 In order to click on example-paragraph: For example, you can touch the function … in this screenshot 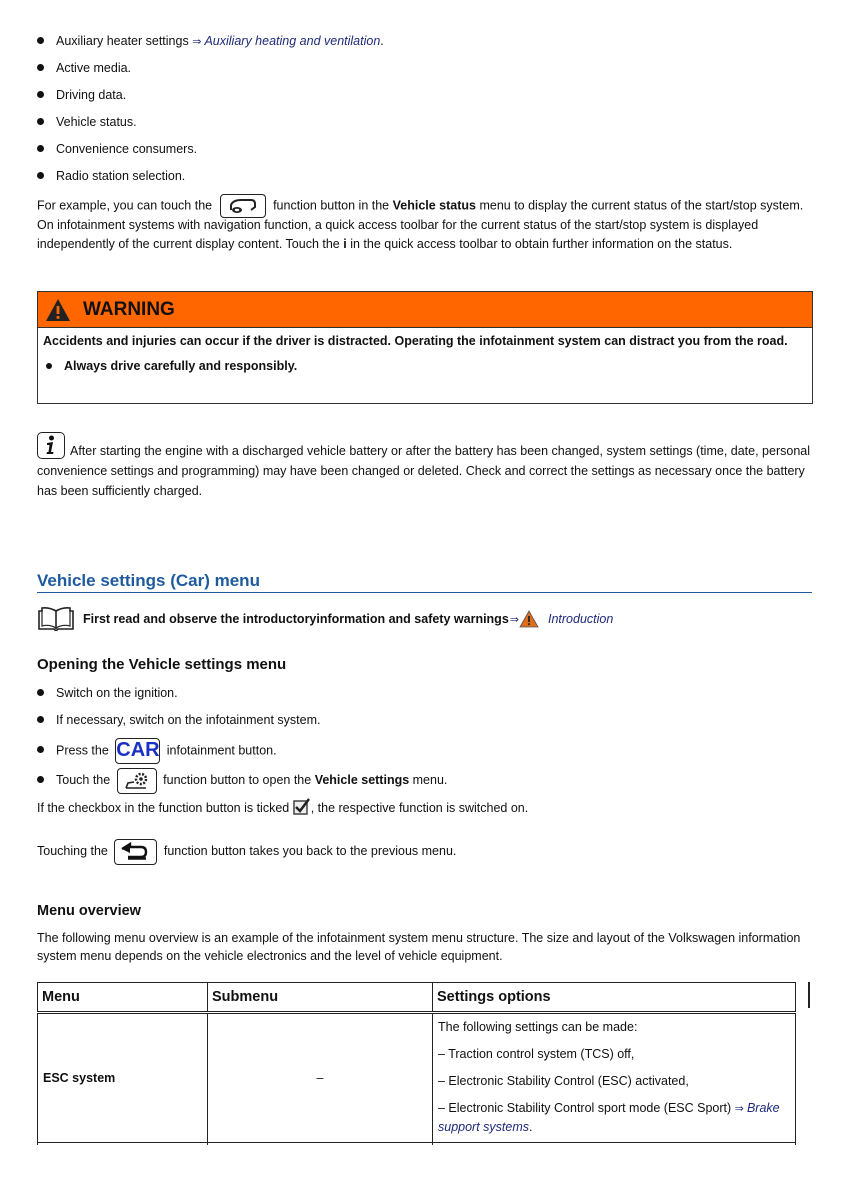, I will do `click(424, 223)`.